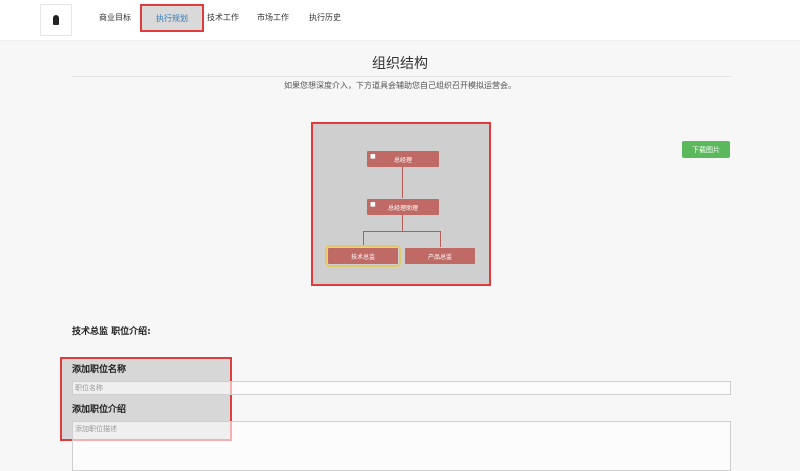 The image size is (800, 471). What do you see at coordinates (400, 64) in the screenshot?
I see `page-title: 组织结构` at bounding box center [400, 64].